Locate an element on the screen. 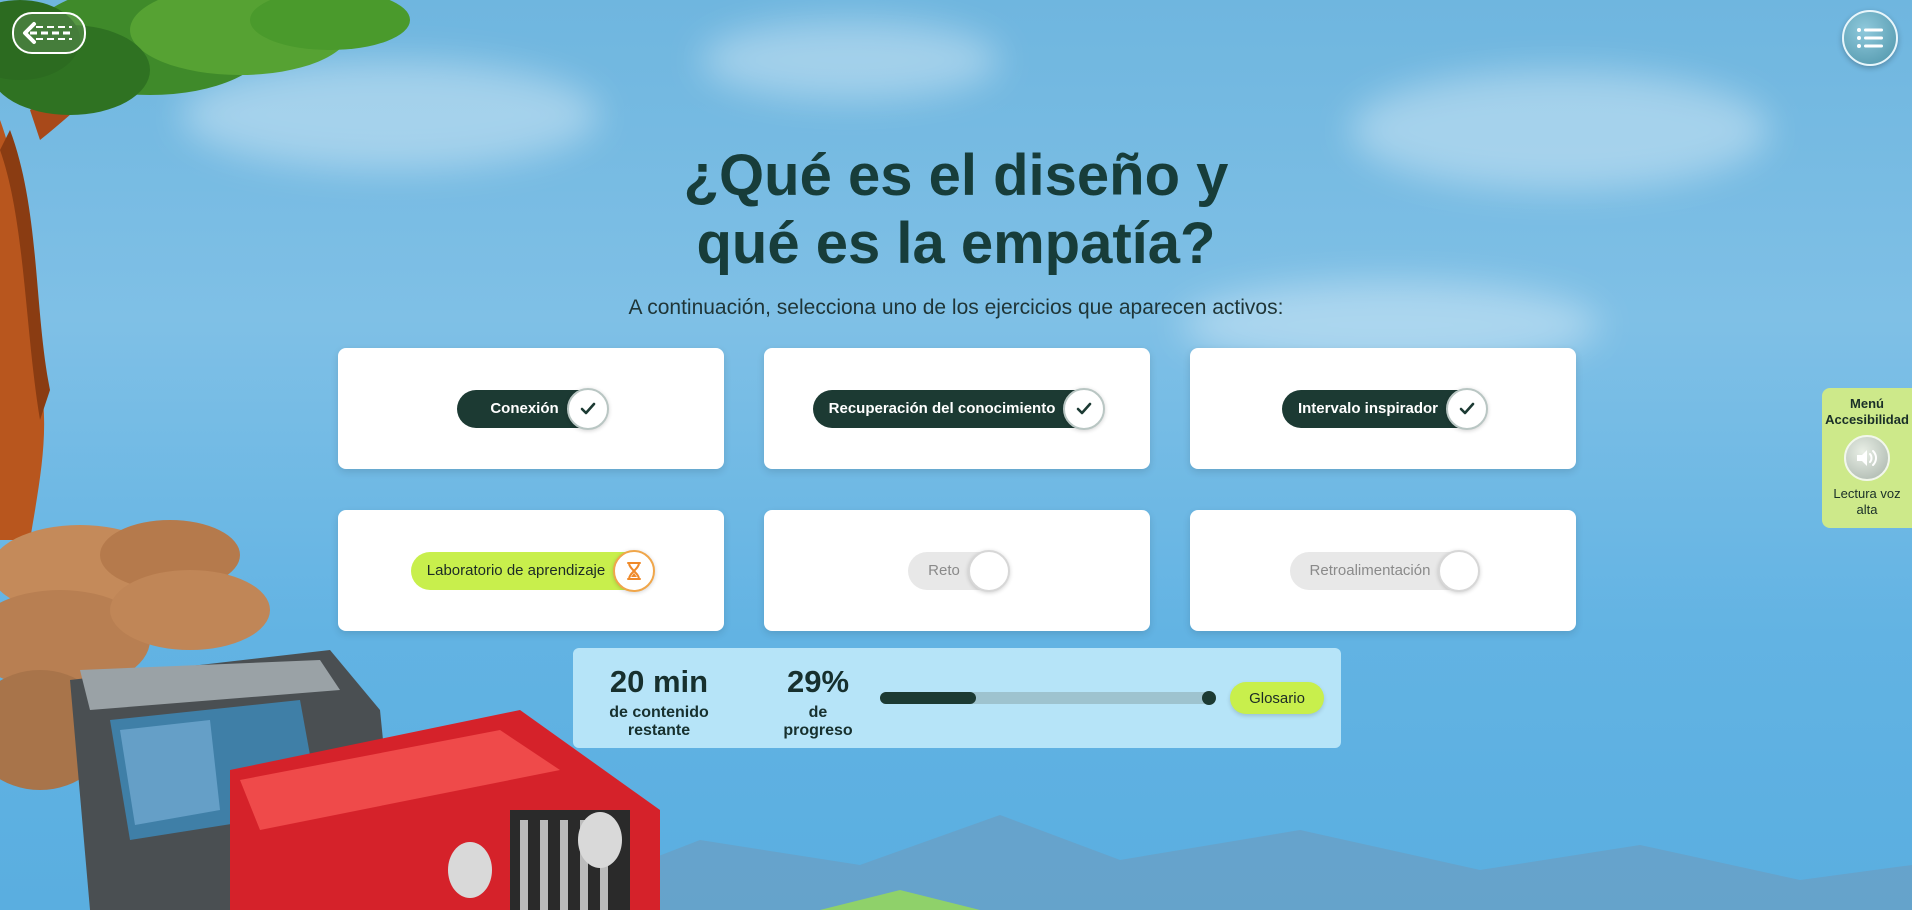 Image resolution: width=1912 pixels, height=910 pixels. page-title-line1: ¿Qué es el diseño y is located at coordinates (956, 175).